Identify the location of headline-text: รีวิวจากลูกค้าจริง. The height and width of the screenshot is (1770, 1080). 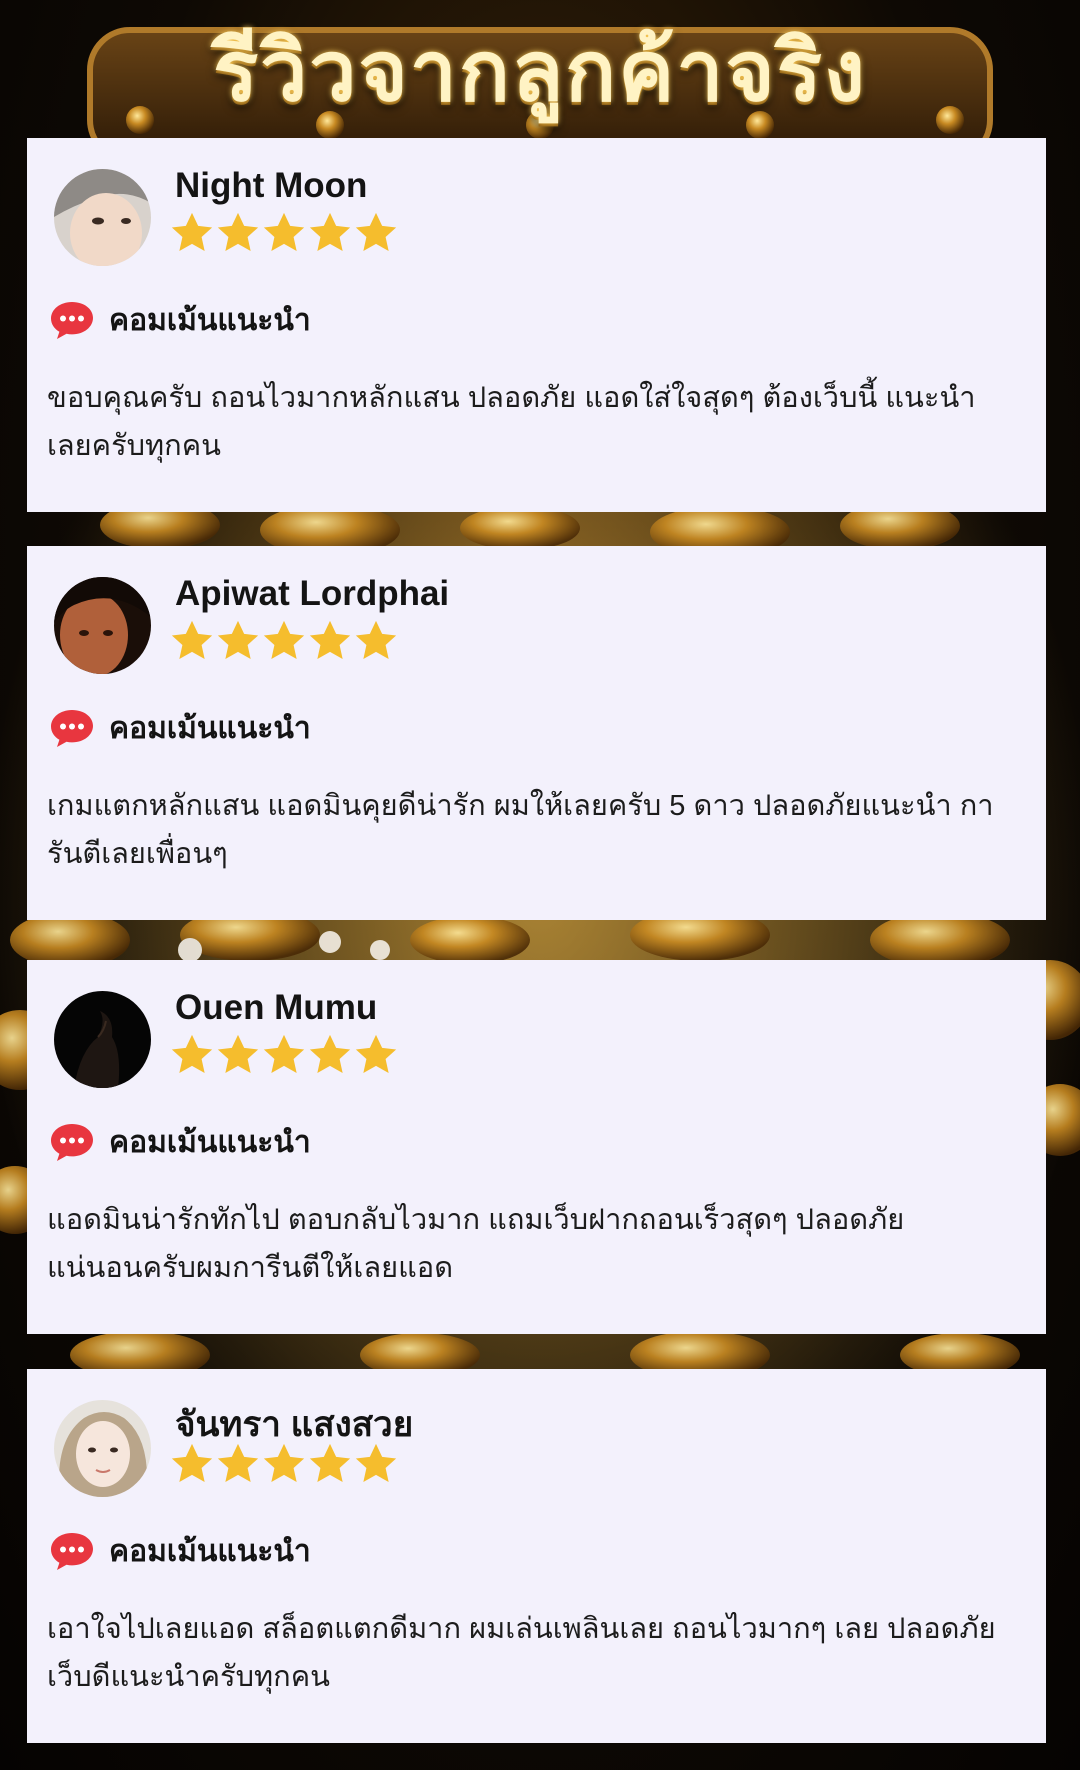
(540, 71).